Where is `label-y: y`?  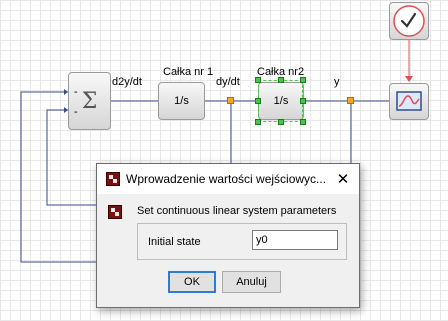 label-y: y is located at coordinates (337, 82).